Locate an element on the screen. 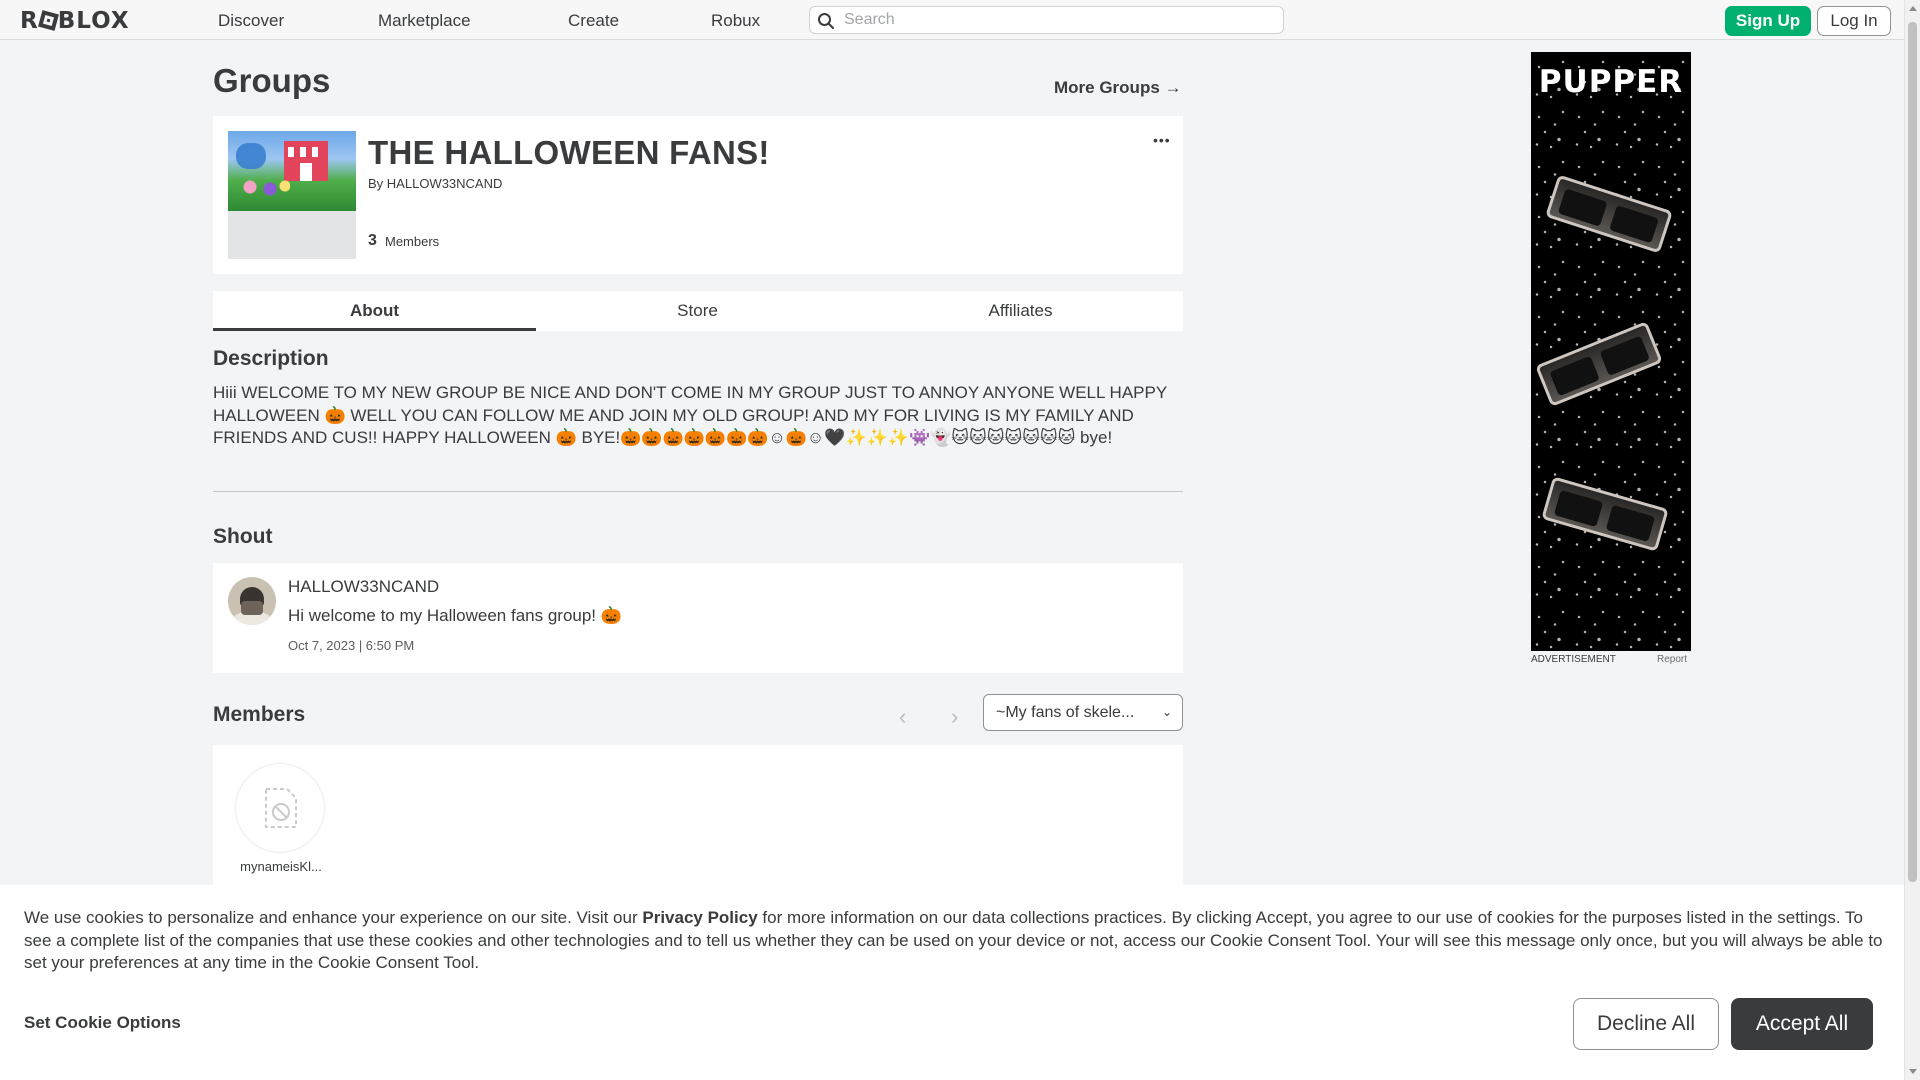 This screenshot has width=1920, height=1080. shout-title: Shout is located at coordinates (243, 536).